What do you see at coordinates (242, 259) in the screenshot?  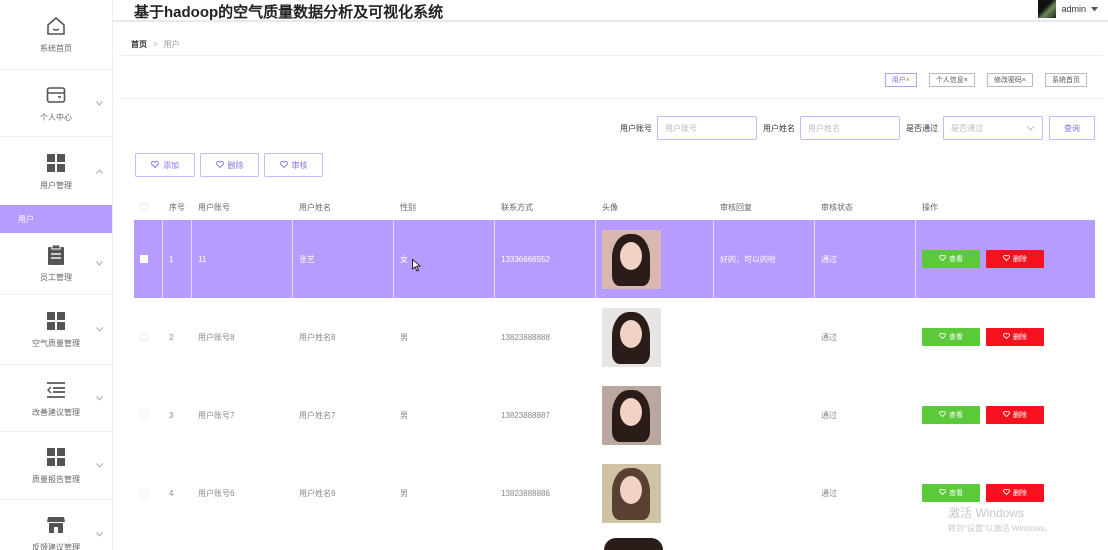 I see `cell-account: 11` at bounding box center [242, 259].